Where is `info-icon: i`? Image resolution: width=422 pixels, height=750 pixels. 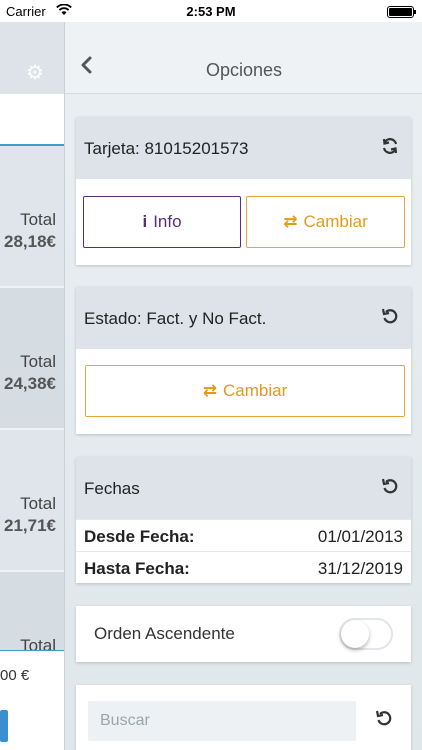
info-icon: i is located at coordinates (145, 221).